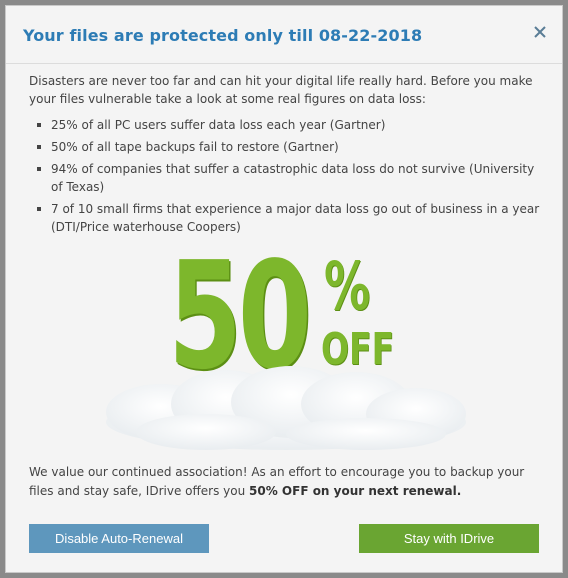 This screenshot has width=568, height=578. What do you see at coordinates (286, 408) in the screenshot?
I see `cloud-icon` at bounding box center [286, 408].